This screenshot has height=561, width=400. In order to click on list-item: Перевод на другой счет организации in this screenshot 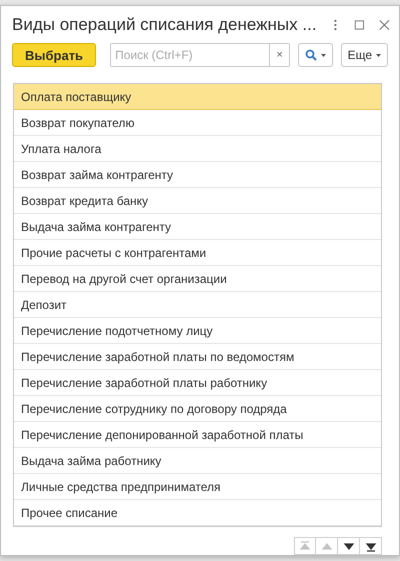, I will do `click(197, 279)`.